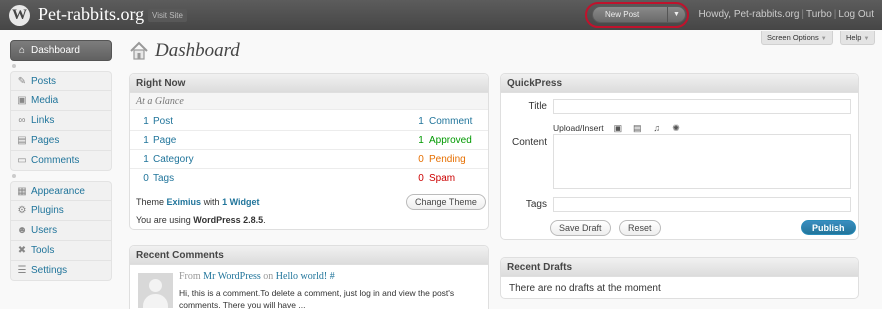 This screenshot has height=309, width=882. Describe the element at coordinates (61, 231) in the screenshot. I see `sidebar-item-users: ☻ Users` at that location.